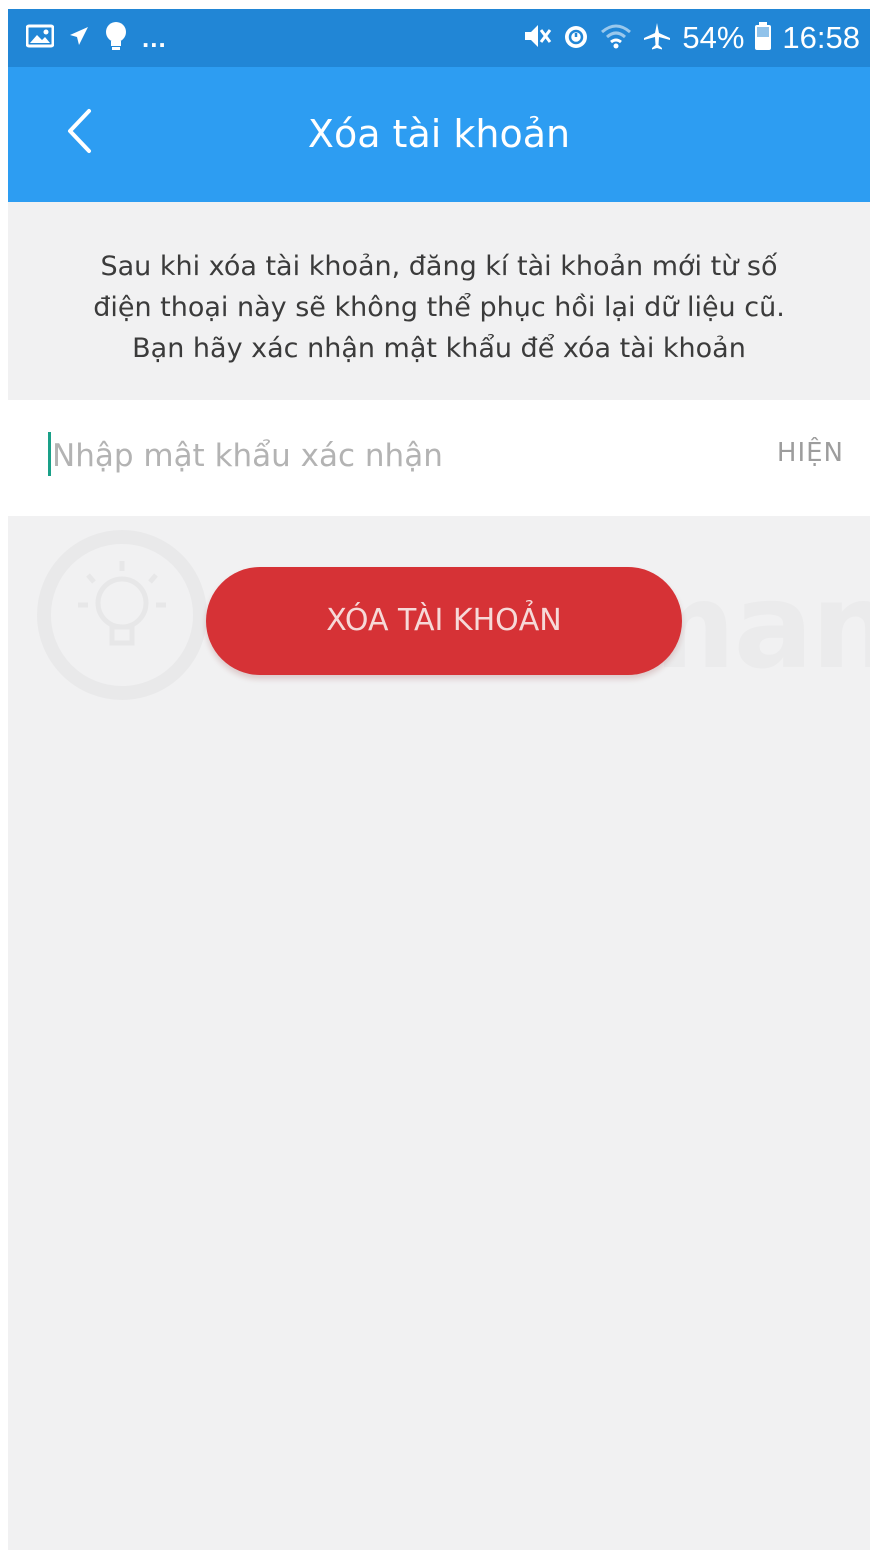 The width and height of the screenshot is (870, 1550). I want to click on battery-percent: 54%, so click(713, 37).